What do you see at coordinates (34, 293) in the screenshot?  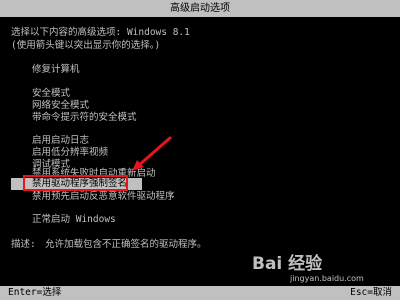 I see `enter-select-hint: Enter=选择` at bounding box center [34, 293].